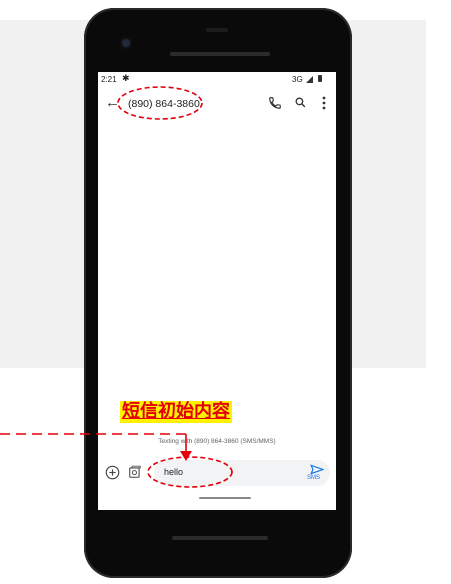 Image resolution: width=451 pixels, height=584 pixels. I want to click on message-compose-field: hello SMS, so click(242, 473).